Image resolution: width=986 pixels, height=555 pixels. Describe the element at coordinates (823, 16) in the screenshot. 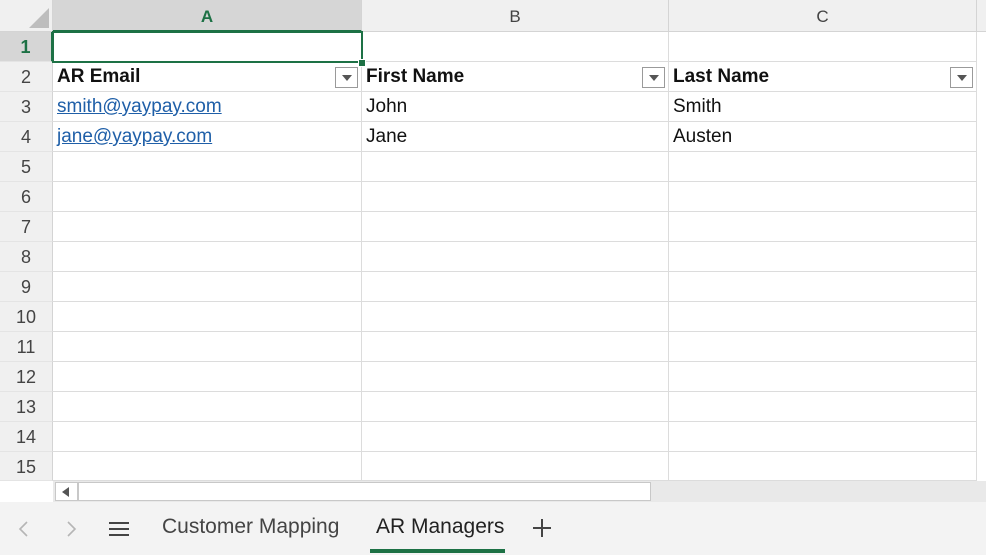

I see `column-header-c: C` at that location.